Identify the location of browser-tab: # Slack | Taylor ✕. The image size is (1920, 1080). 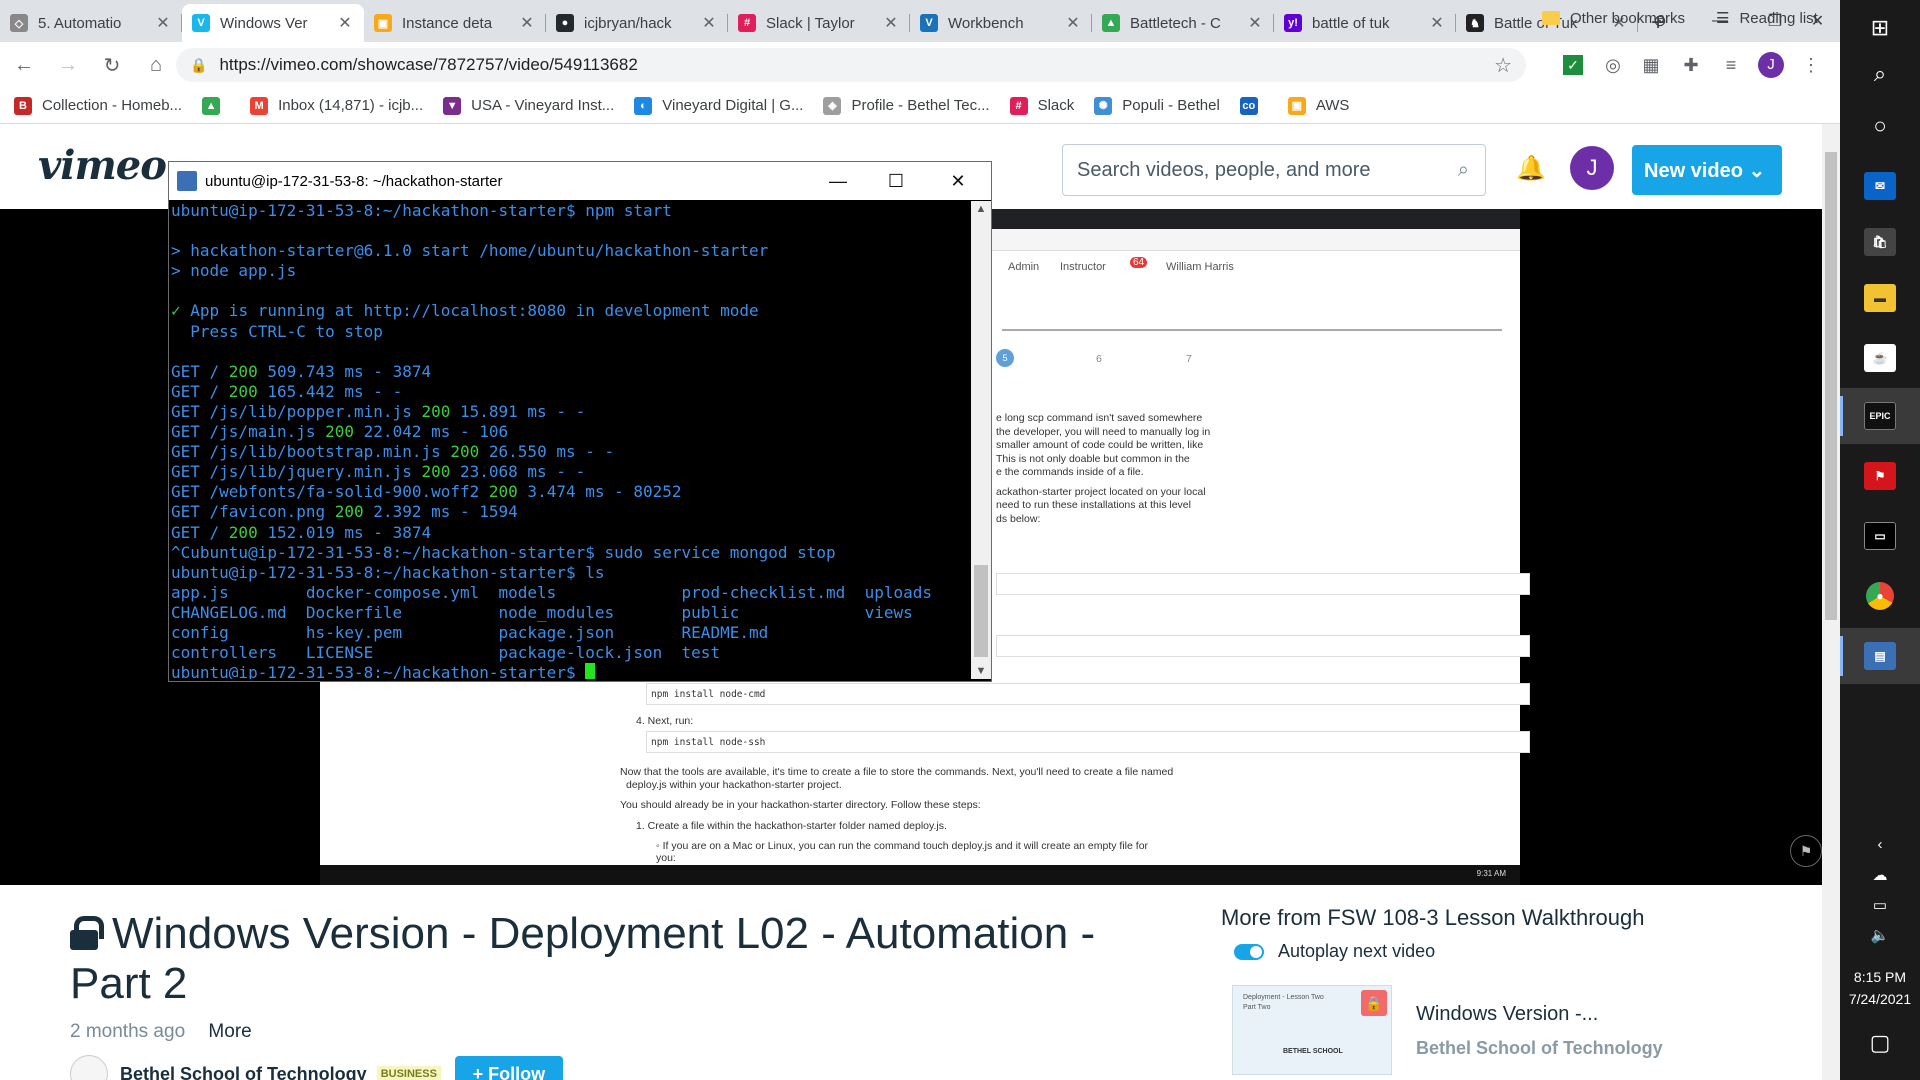
(819, 23).